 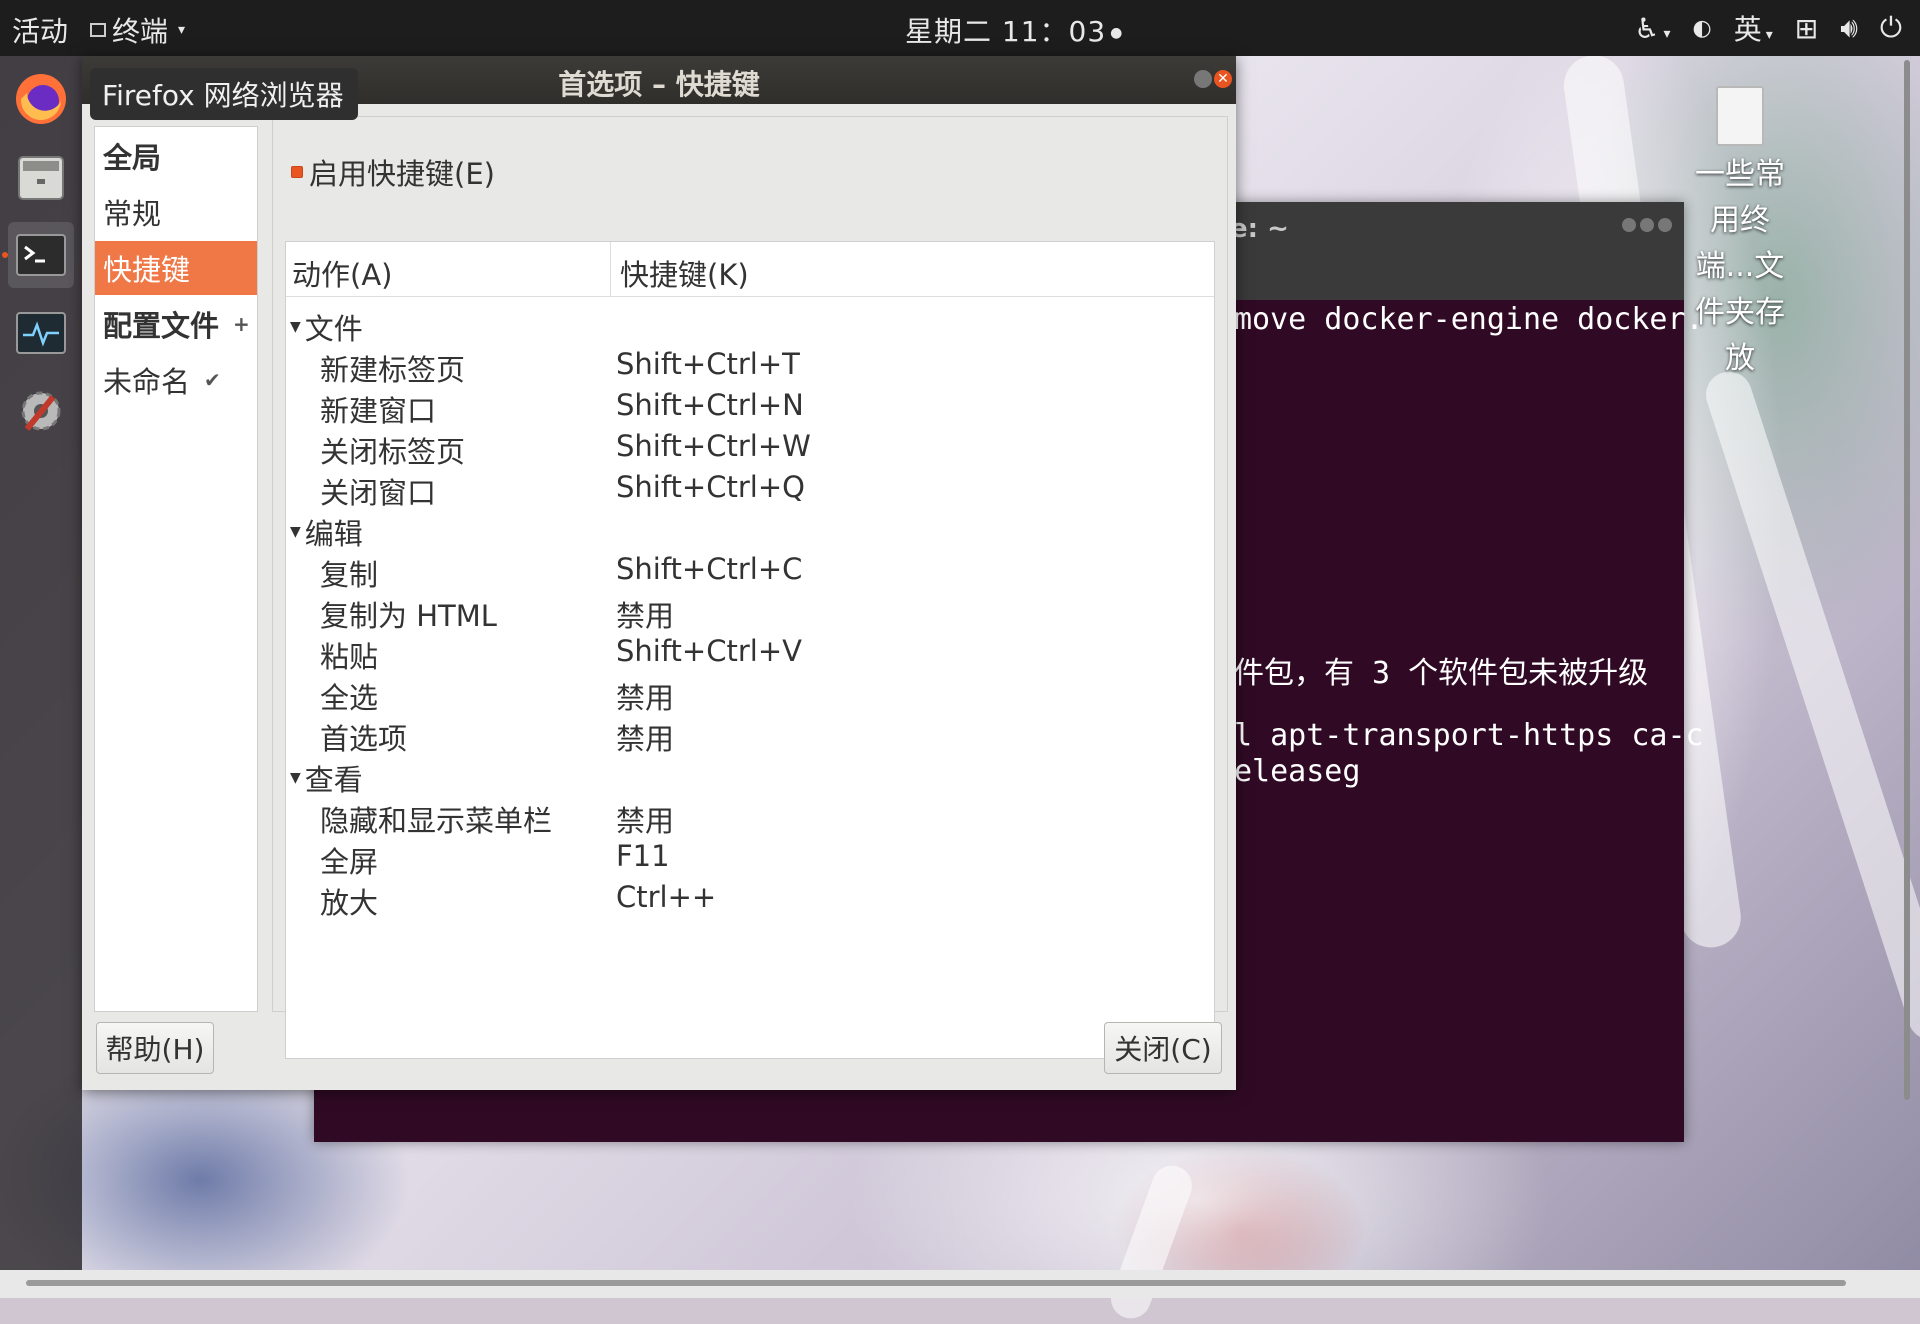 What do you see at coordinates (5, 255) in the screenshot?
I see `running-indicator` at bounding box center [5, 255].